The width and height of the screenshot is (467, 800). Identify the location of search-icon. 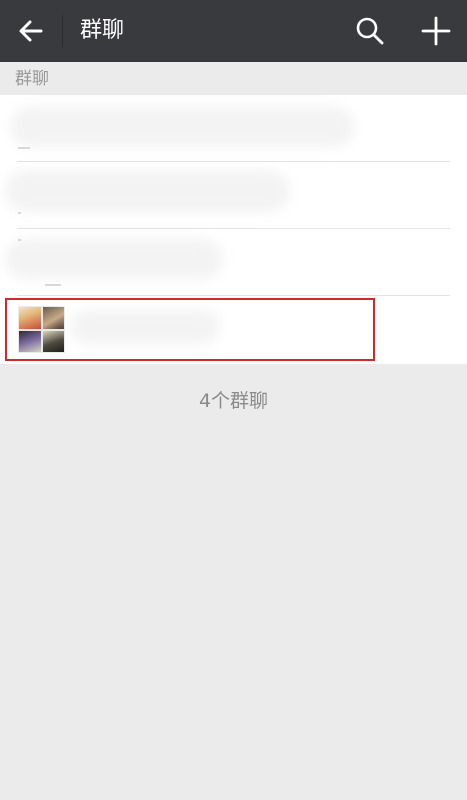
(370, 31).